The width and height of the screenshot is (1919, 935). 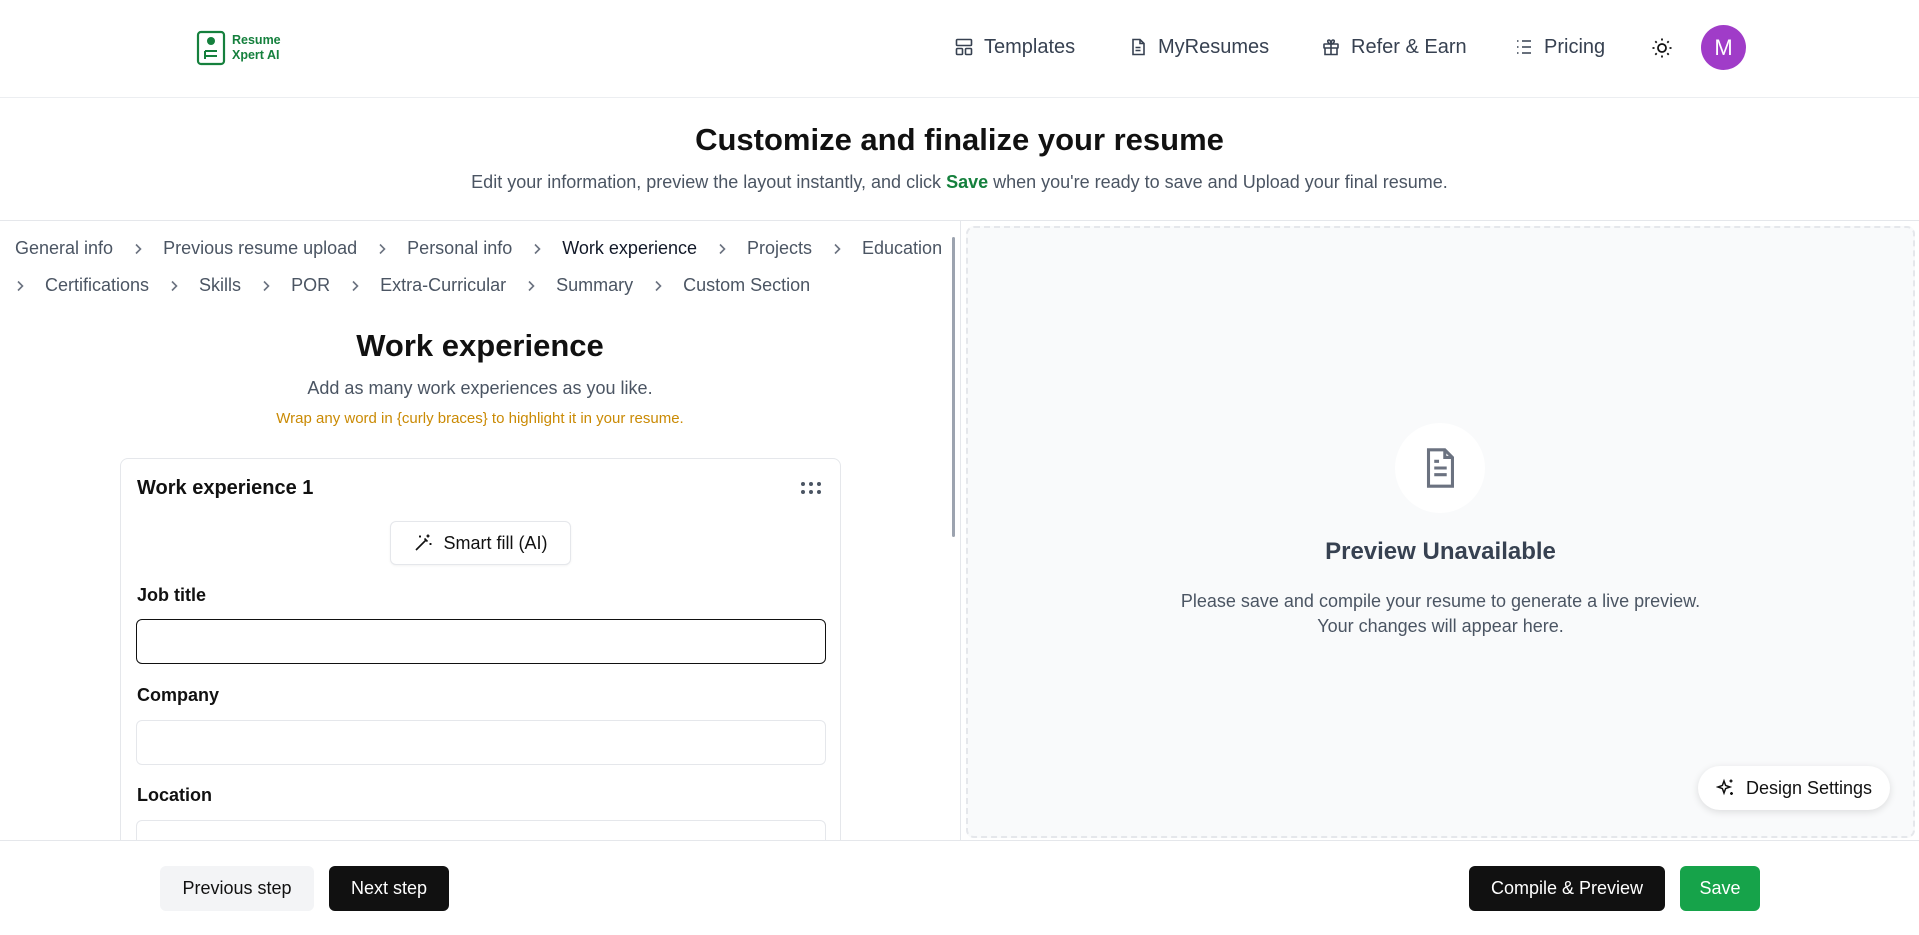 I want to click on location-label: Location, so click(x=174, y=795).